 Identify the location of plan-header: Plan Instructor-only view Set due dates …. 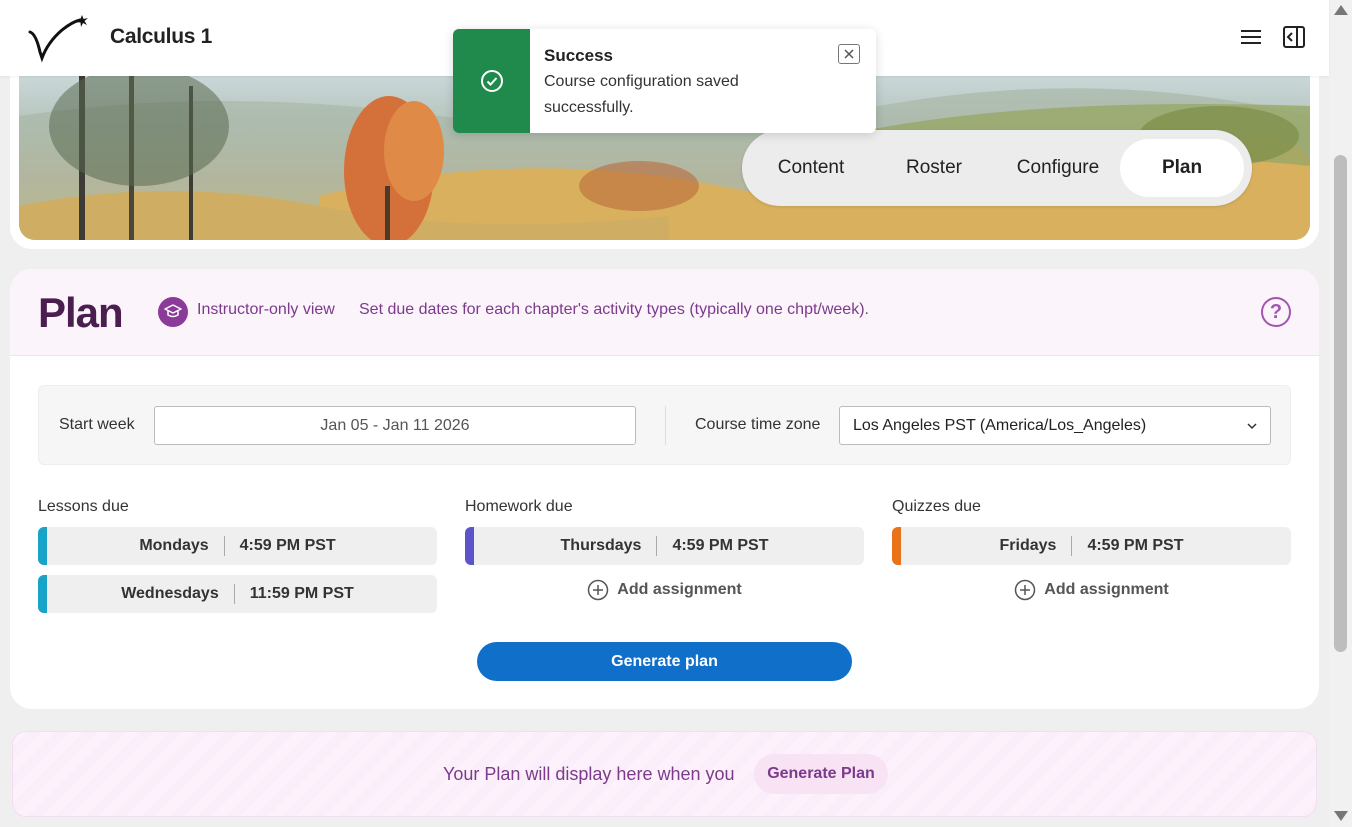
(664, 312).